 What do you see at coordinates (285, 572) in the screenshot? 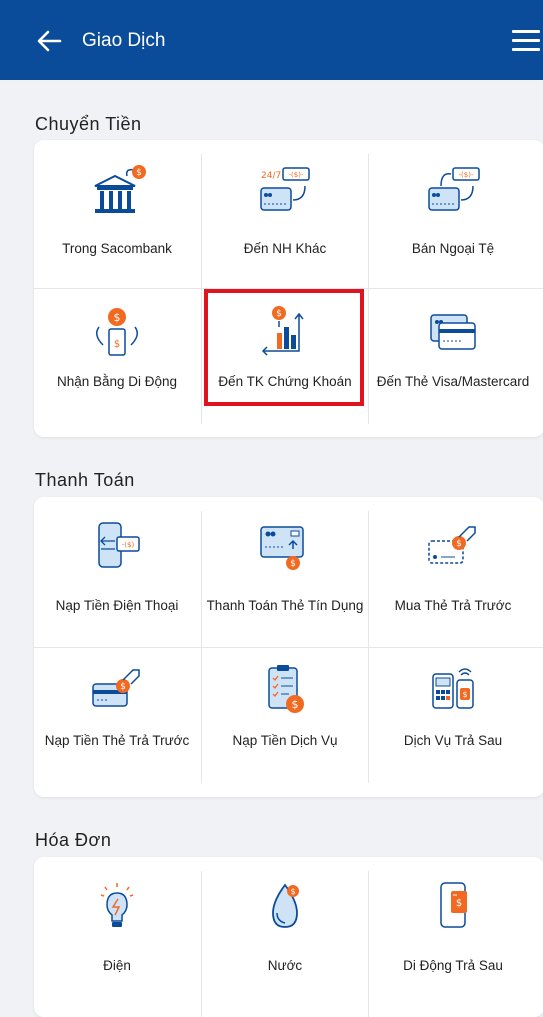
I see `payment-item-thanh-toan-the-tin-dung: $ Thanh Toán Thẻ Tín Dụng` at bounding box center [285, 572].